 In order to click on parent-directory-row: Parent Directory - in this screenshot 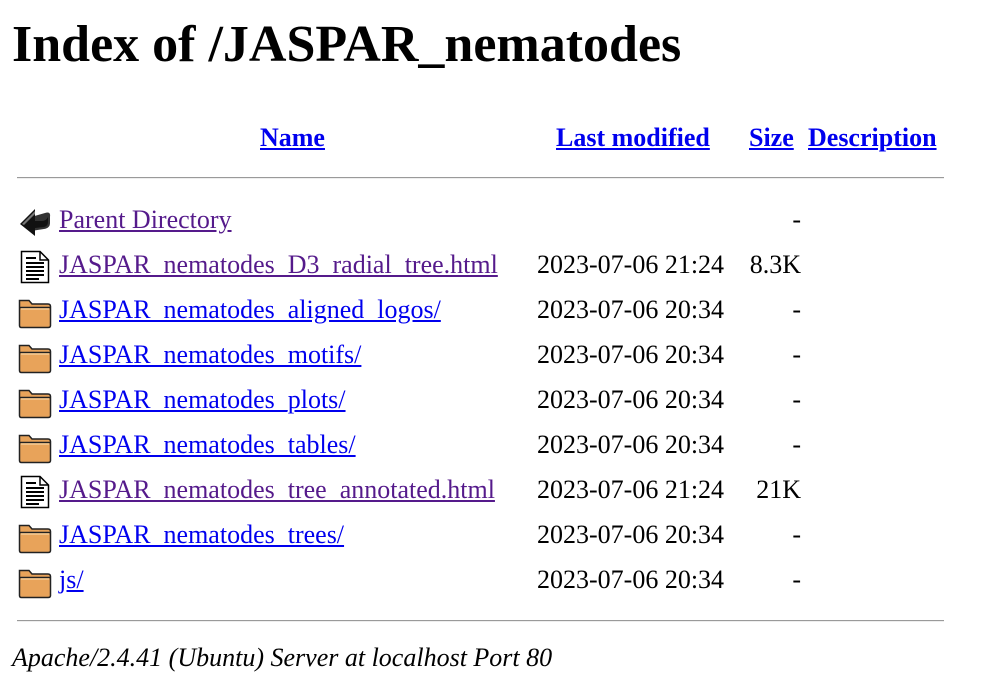, I will do `click(502, 221)`.